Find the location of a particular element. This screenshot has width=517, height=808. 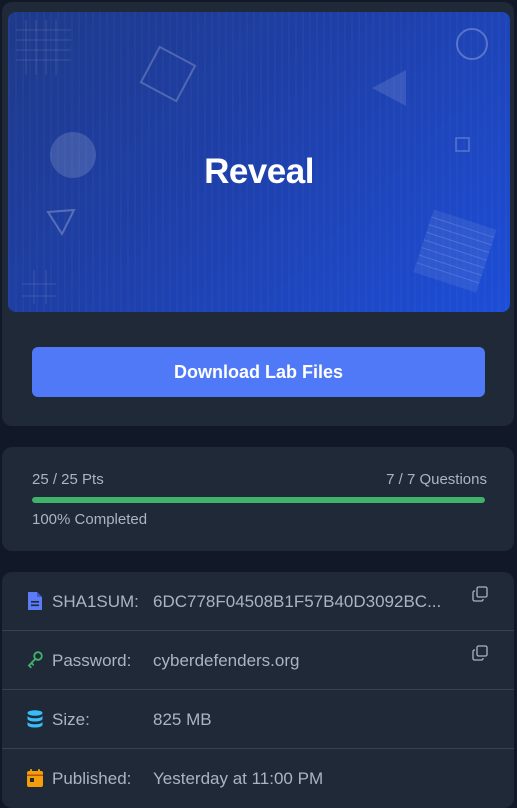

file-icon is located at coordinates (35, 601).